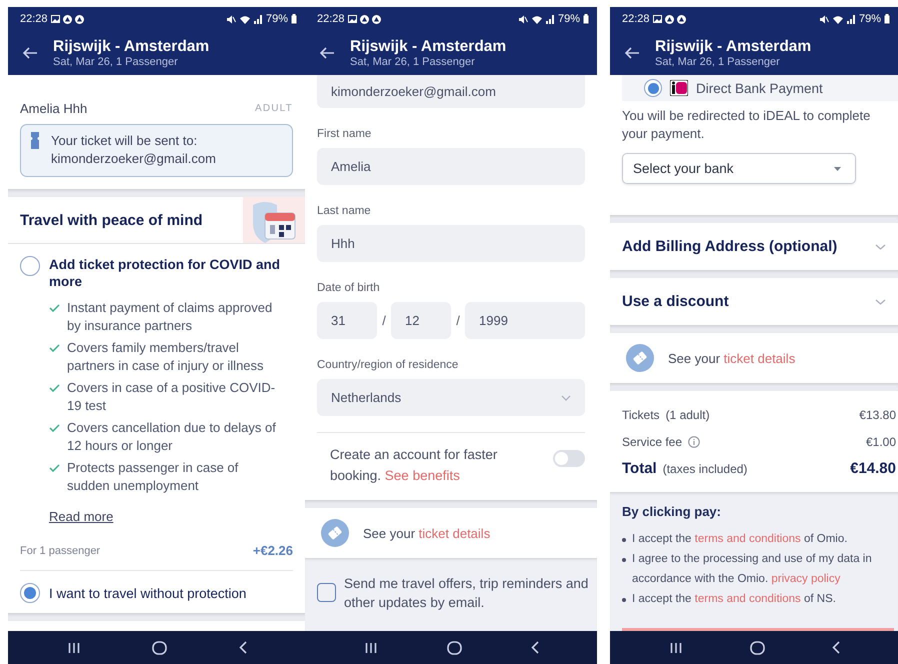 This screenshot has width=898, height=664. I want to click on payment-note: You will be redirected to iDEAL to complete your payment., so click(746, 125).